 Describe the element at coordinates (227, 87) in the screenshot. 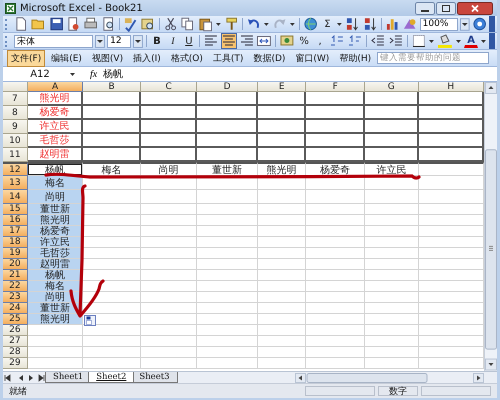

I see `column-header: D` at that location.